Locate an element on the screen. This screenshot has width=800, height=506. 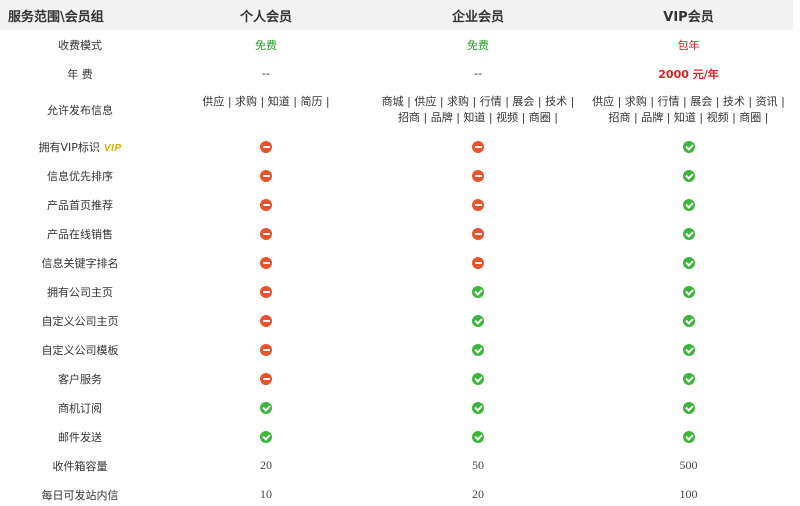
table-row: 自定义公司主页 is located at coordinates (396, 320).